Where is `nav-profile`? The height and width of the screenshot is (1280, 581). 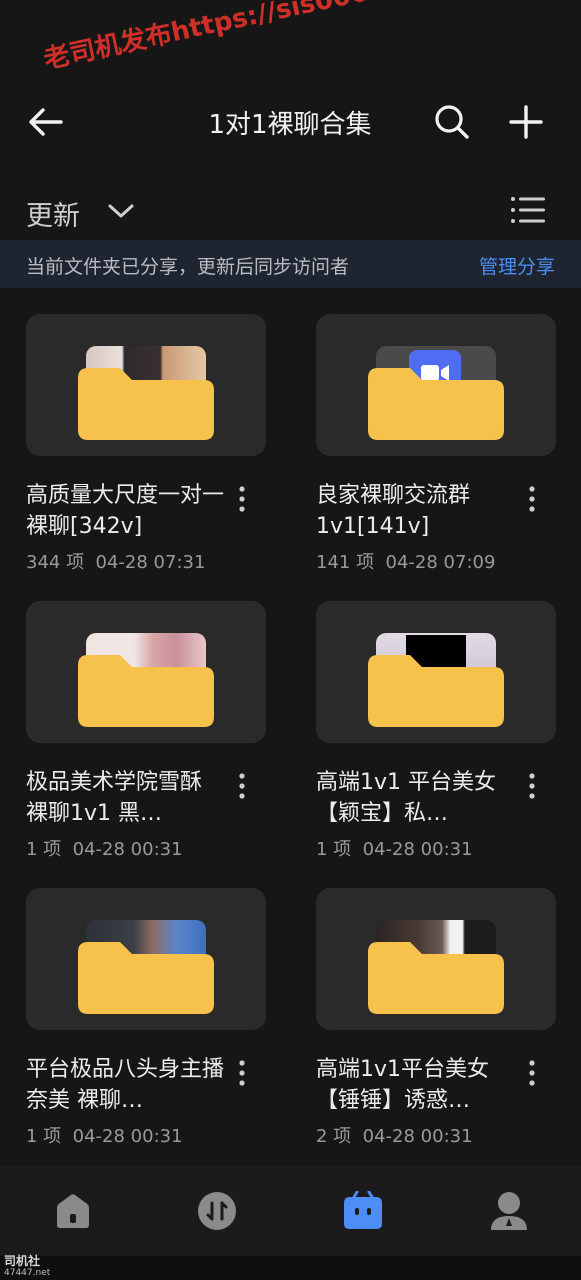 nav-profile is located at coordinates (509, 1211).